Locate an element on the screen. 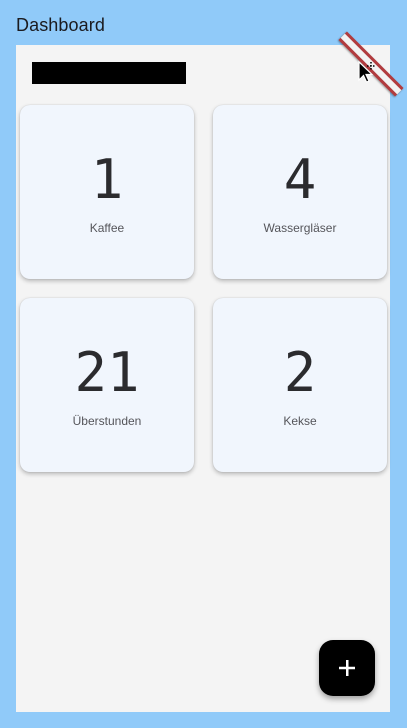 The height and width of the screenshot is (728, 407). plus-icon is located at coordinates (347, 668).